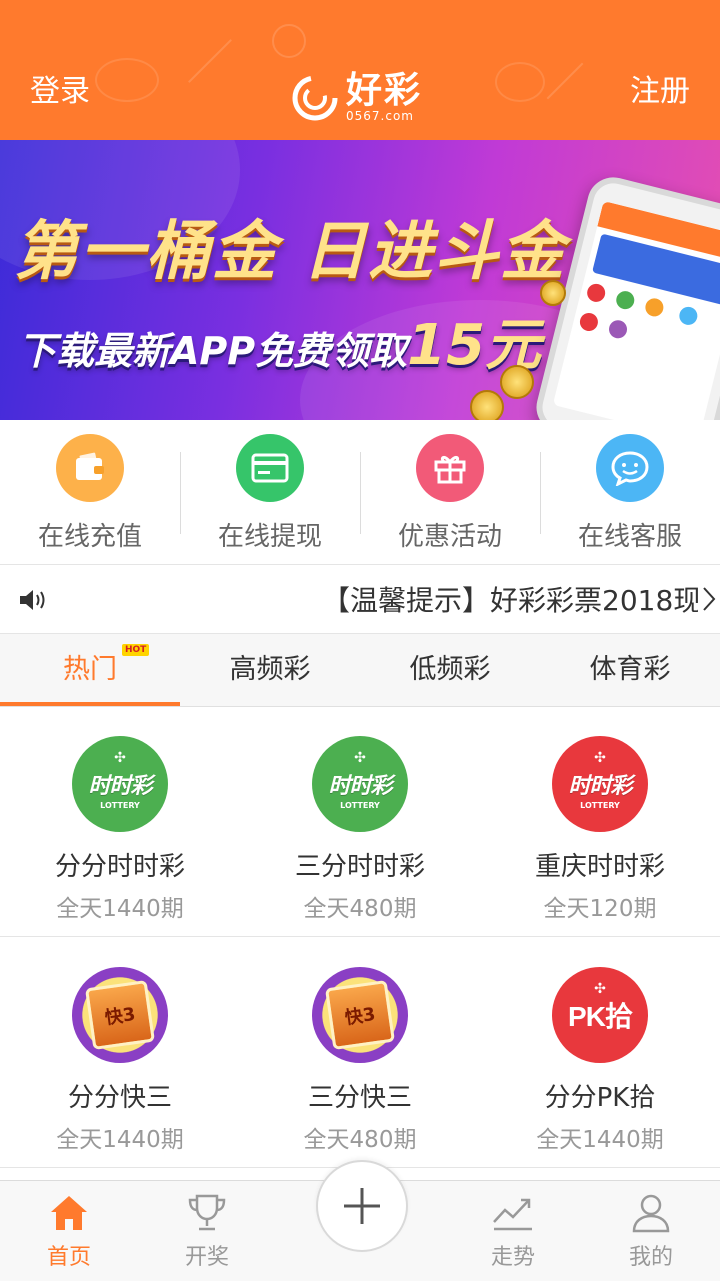  Describe the element at coordinates (69, 1213) in the screenshot. I see `home-icon` at that location.